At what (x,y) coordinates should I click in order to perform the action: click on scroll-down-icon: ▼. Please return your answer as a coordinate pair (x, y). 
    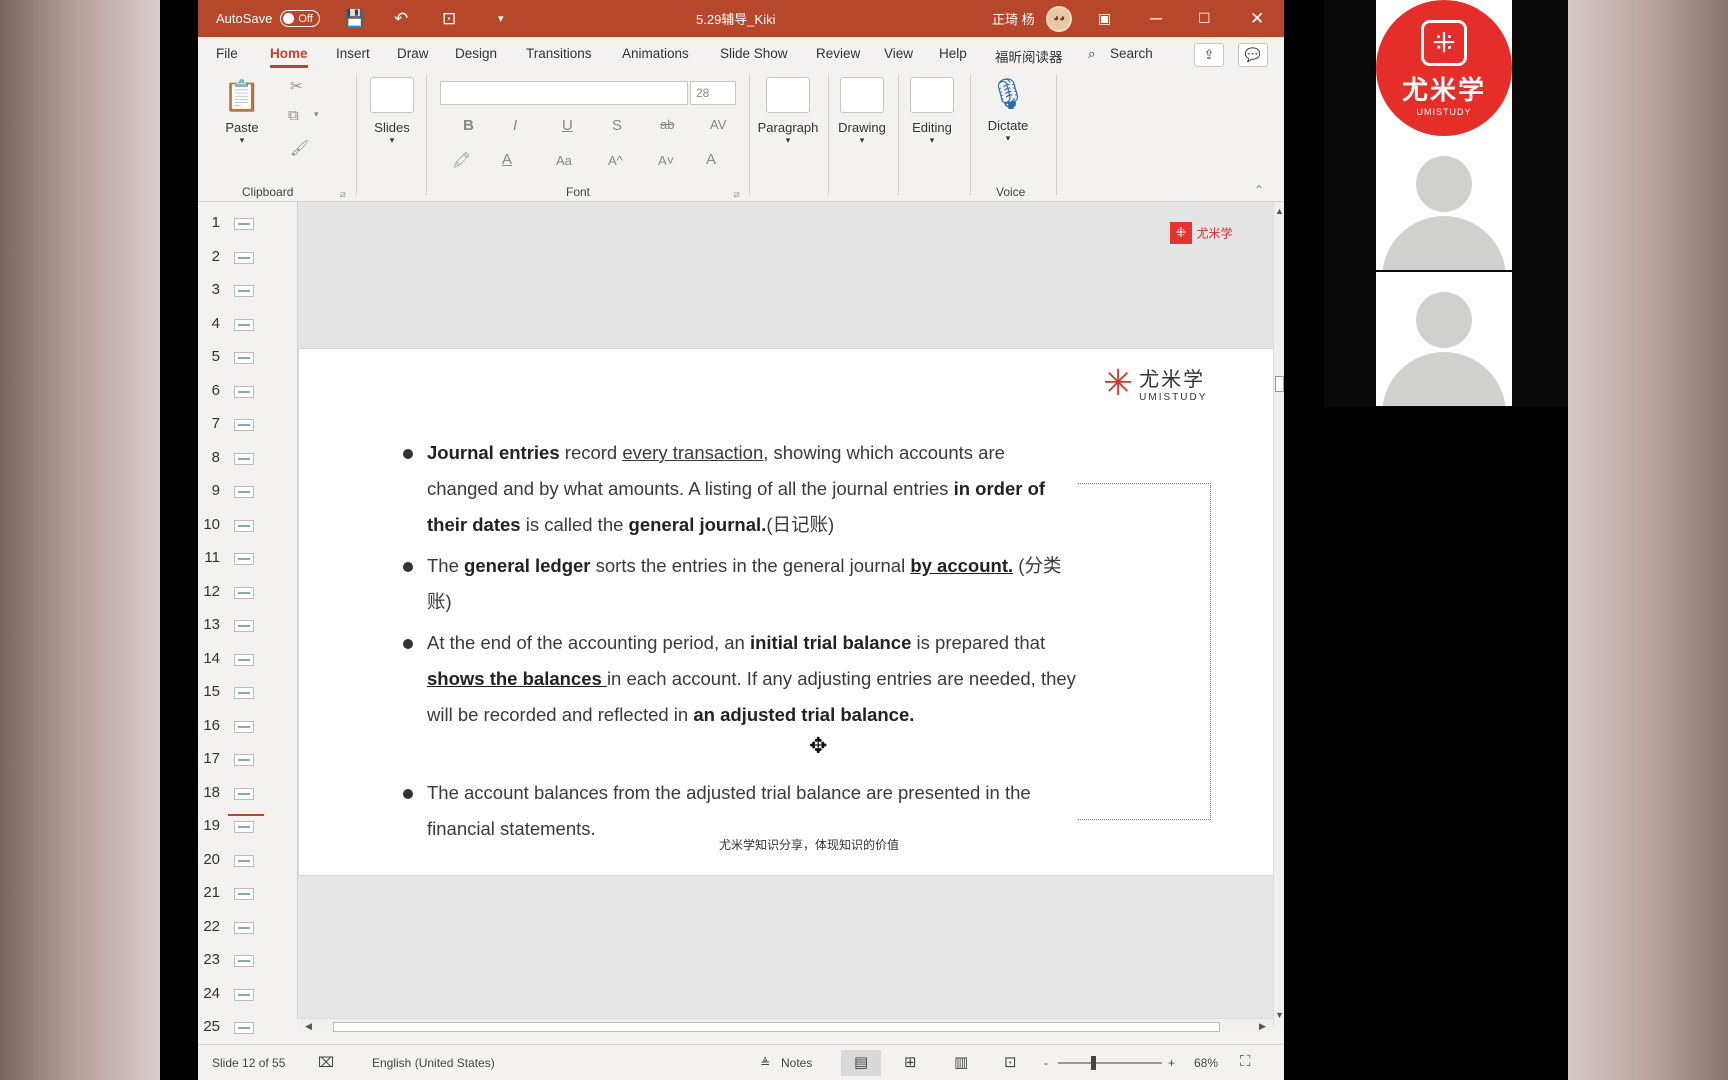
    Looking at the image, I should click on (1279, 1015).